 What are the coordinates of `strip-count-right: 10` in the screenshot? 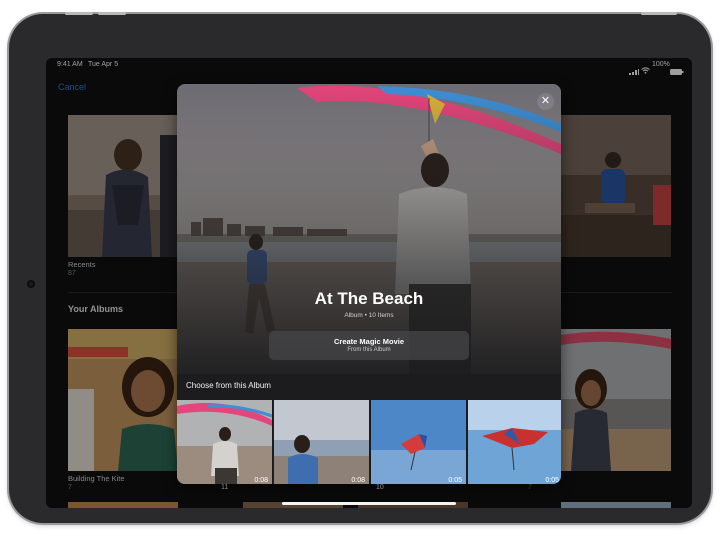 It's located at (380, 487).